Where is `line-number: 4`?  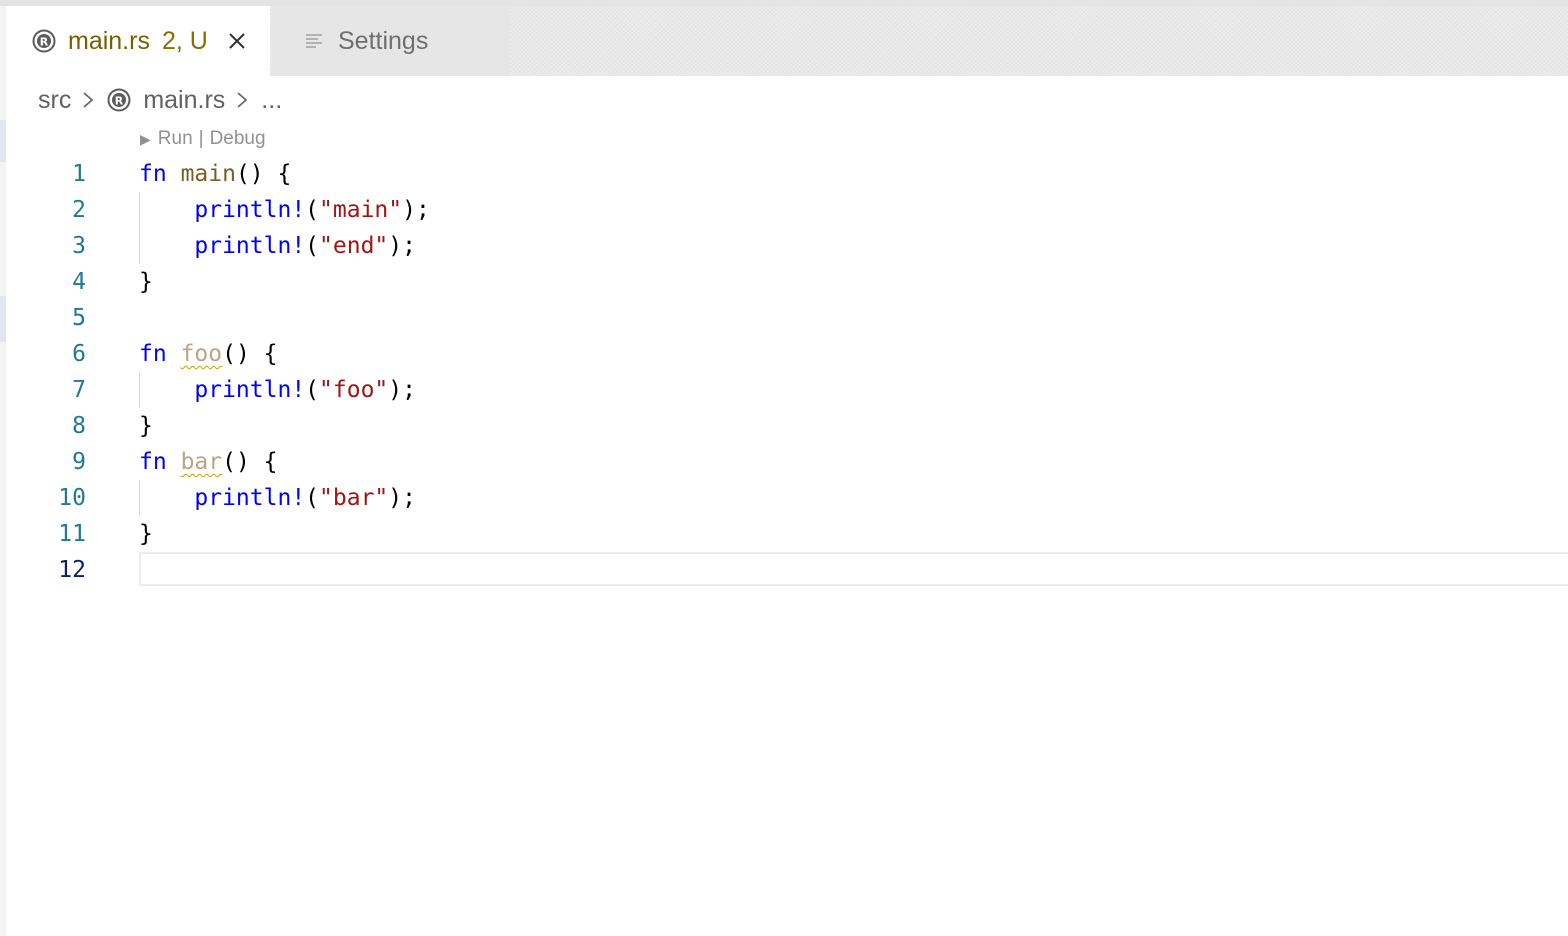
line-number: 4 is located at coordinates (79, 282).